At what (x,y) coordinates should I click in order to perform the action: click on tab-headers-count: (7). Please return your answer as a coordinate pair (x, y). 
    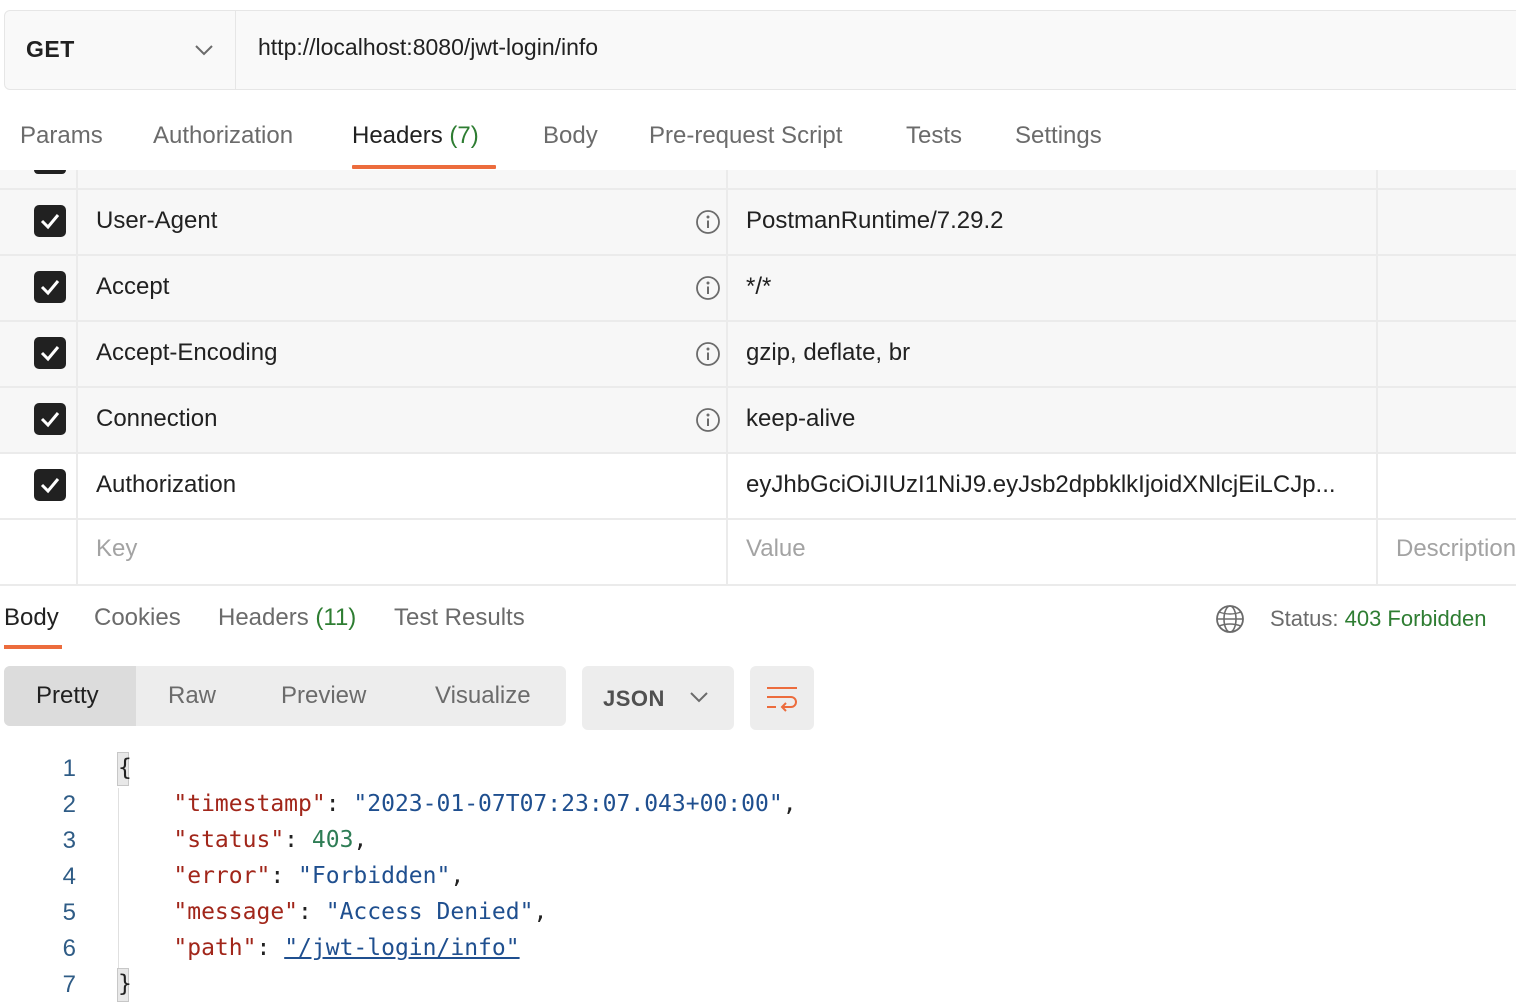
    Looking at the image, I should click on (464, 135).